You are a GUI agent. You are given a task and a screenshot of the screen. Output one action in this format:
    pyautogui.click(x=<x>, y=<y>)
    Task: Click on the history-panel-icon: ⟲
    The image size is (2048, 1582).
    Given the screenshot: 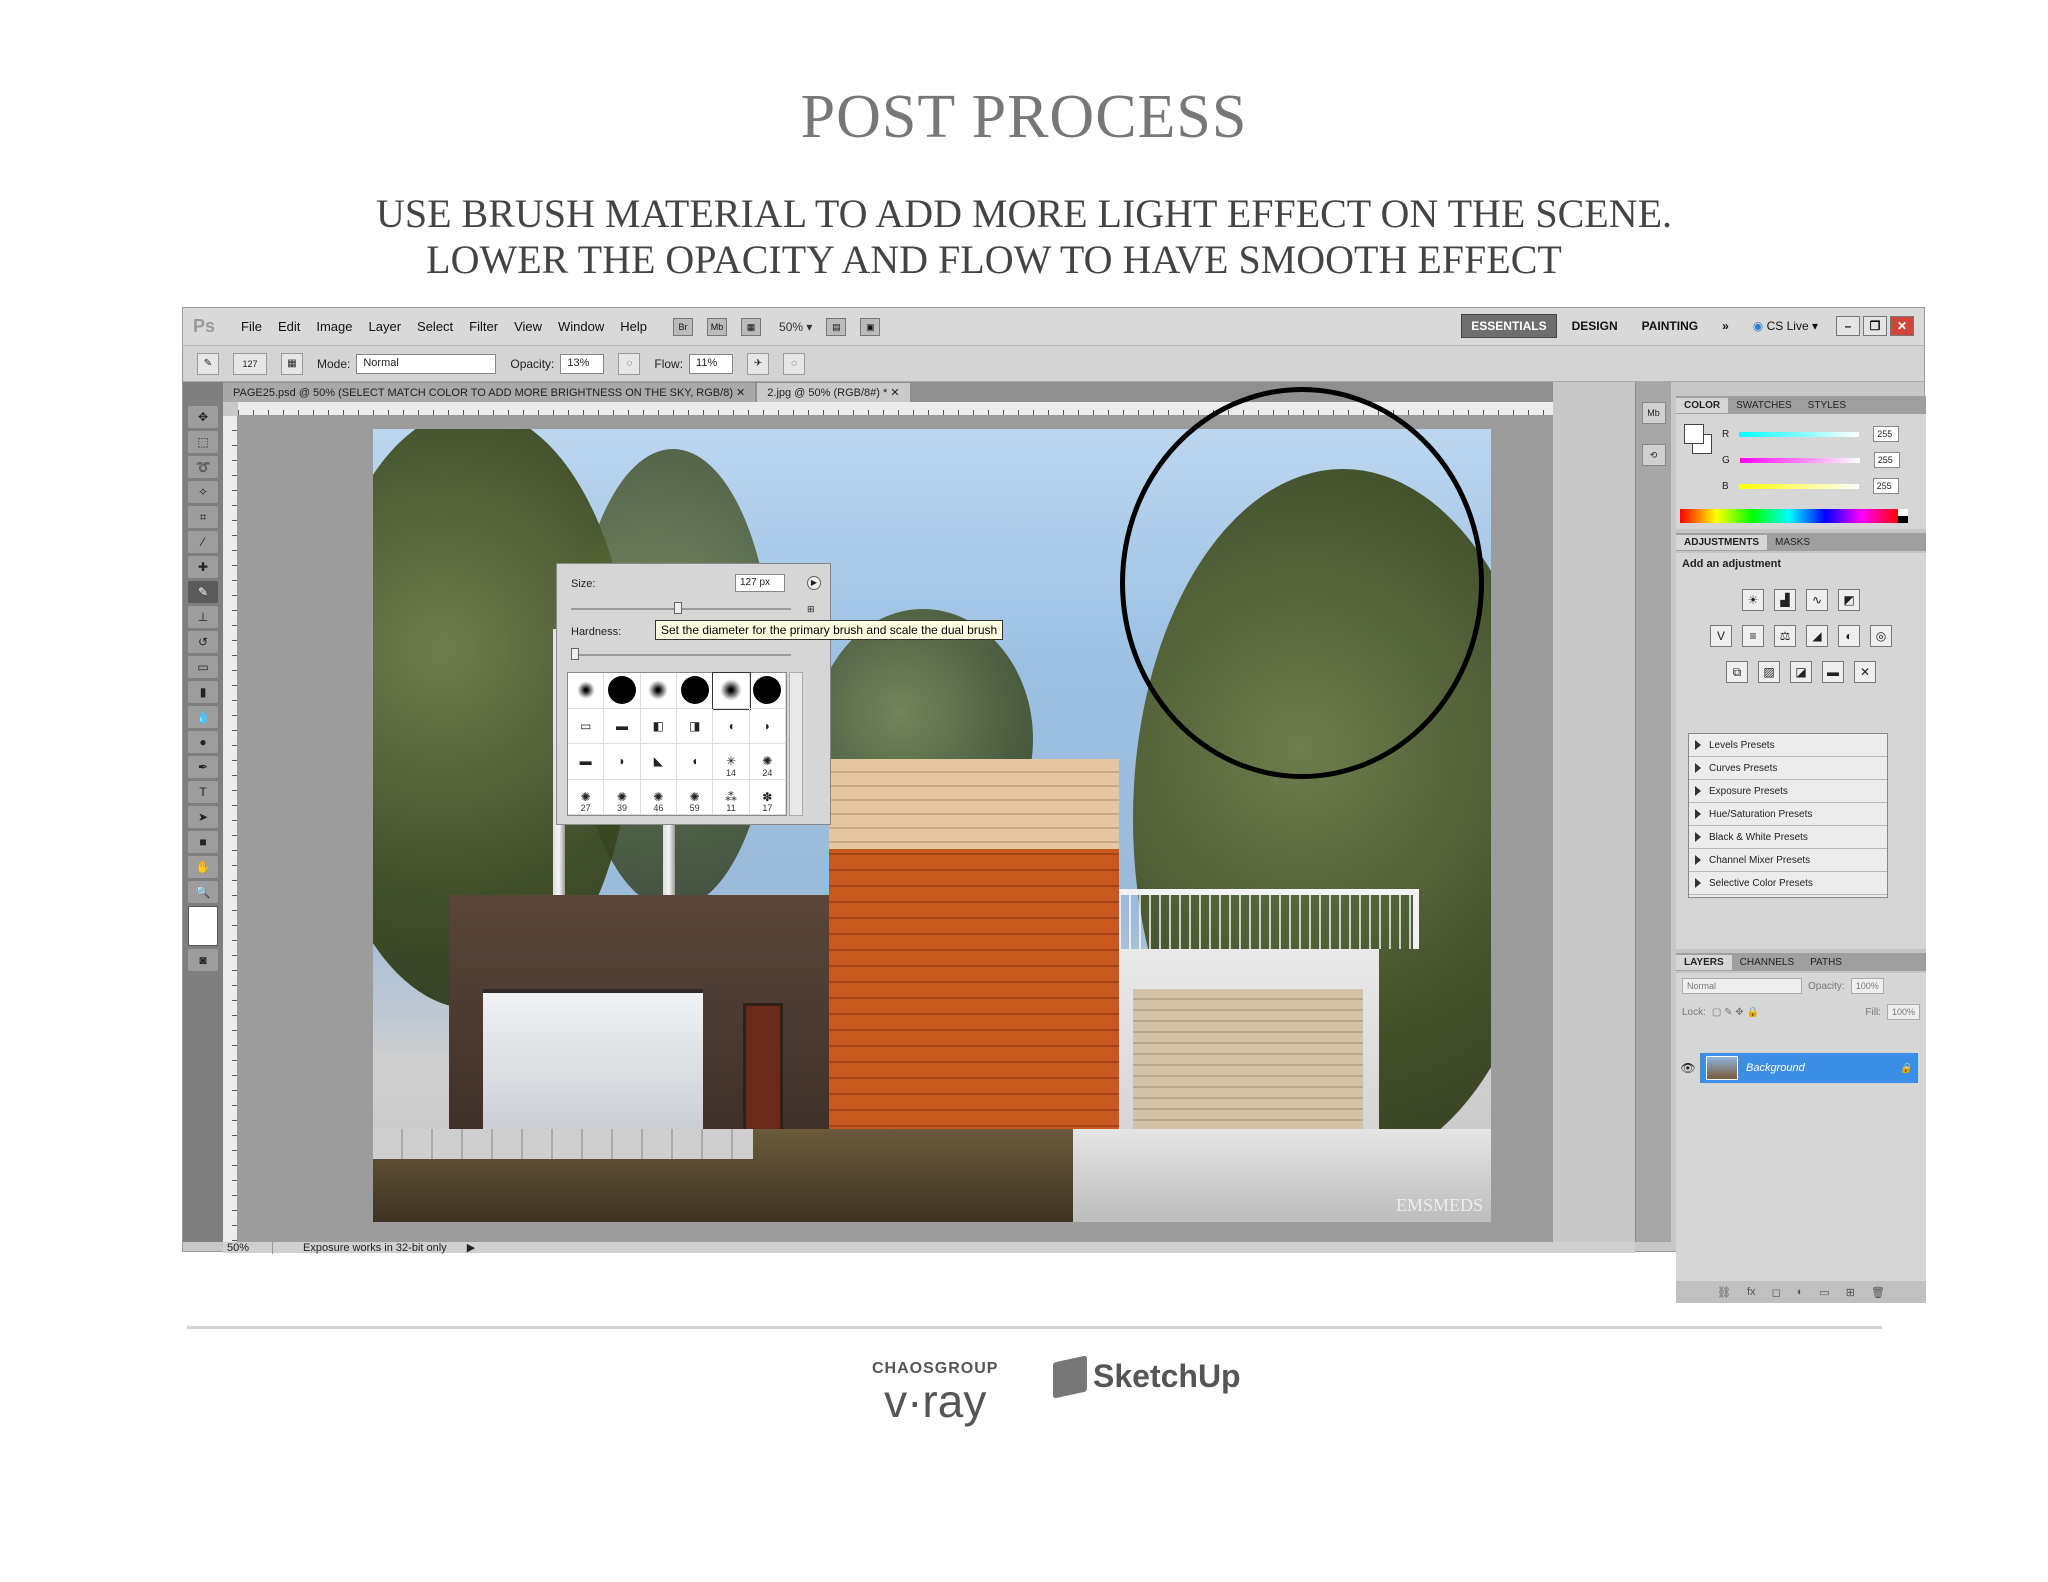 What is the action you would take?
    pyautogui.click(x=1653, y=455)
    